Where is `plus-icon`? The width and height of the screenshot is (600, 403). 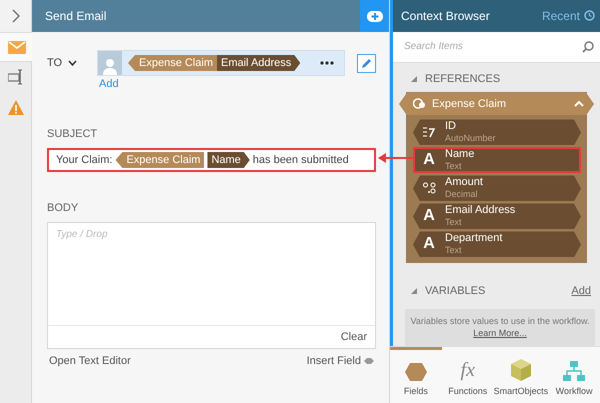
plus-icon is located at coordinates (374, 16).